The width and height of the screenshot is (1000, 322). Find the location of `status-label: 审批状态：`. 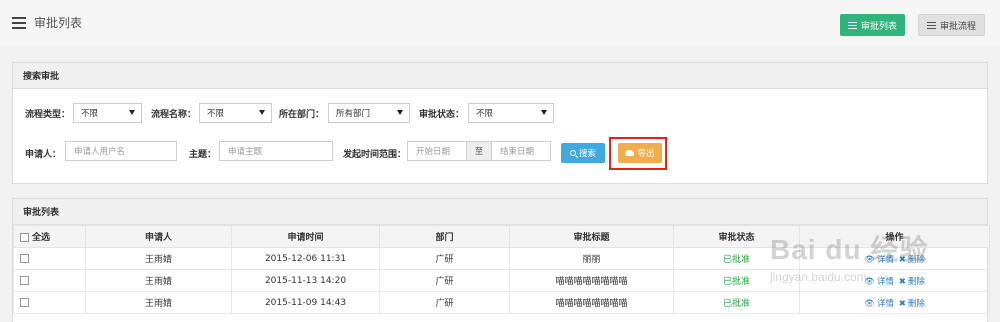

status-label: 审批状态： is located at coordinates (442, 115).